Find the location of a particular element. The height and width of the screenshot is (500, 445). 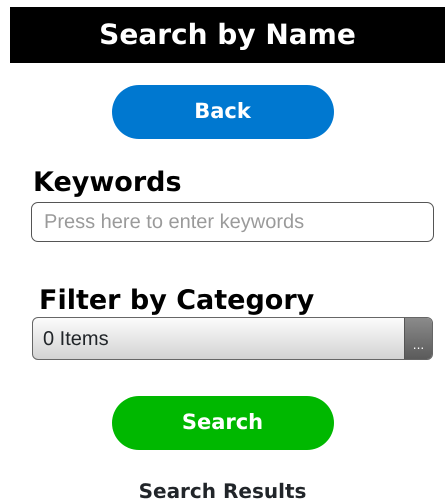

keywords-field: Press here to enter keywords is located at coordinates (232, 222).